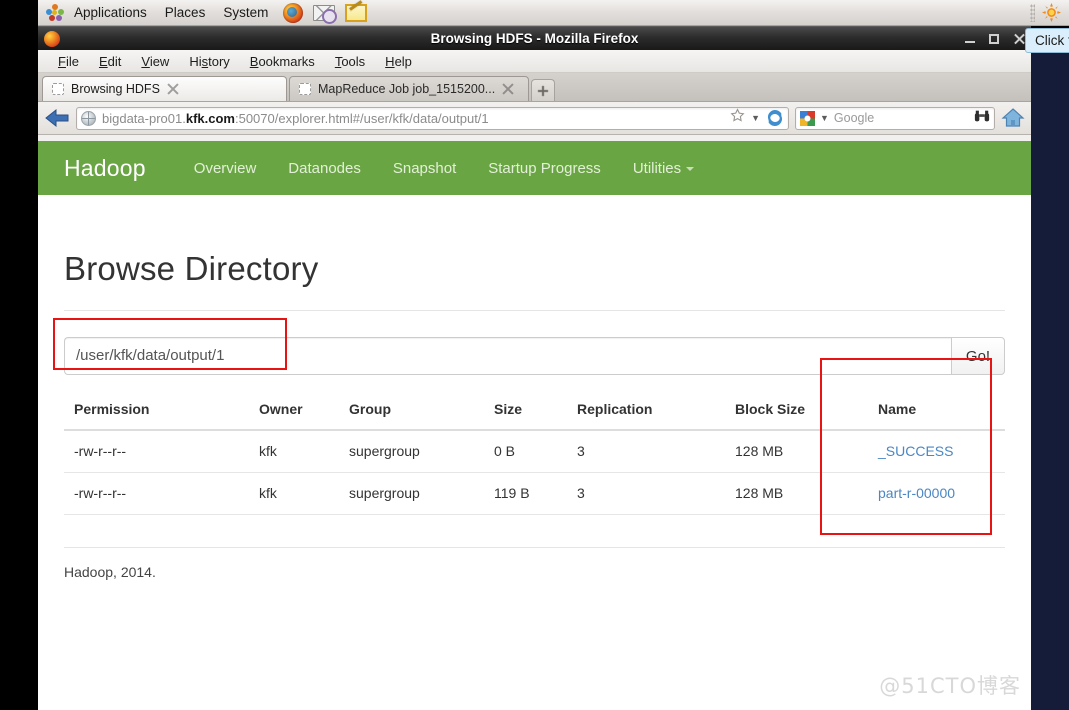 Image resolution: width=1069 pixels, height=710 pixels. Describe the element at coordinates (978, 356) in the screenshot. I see `go-button: Go!` at that location.